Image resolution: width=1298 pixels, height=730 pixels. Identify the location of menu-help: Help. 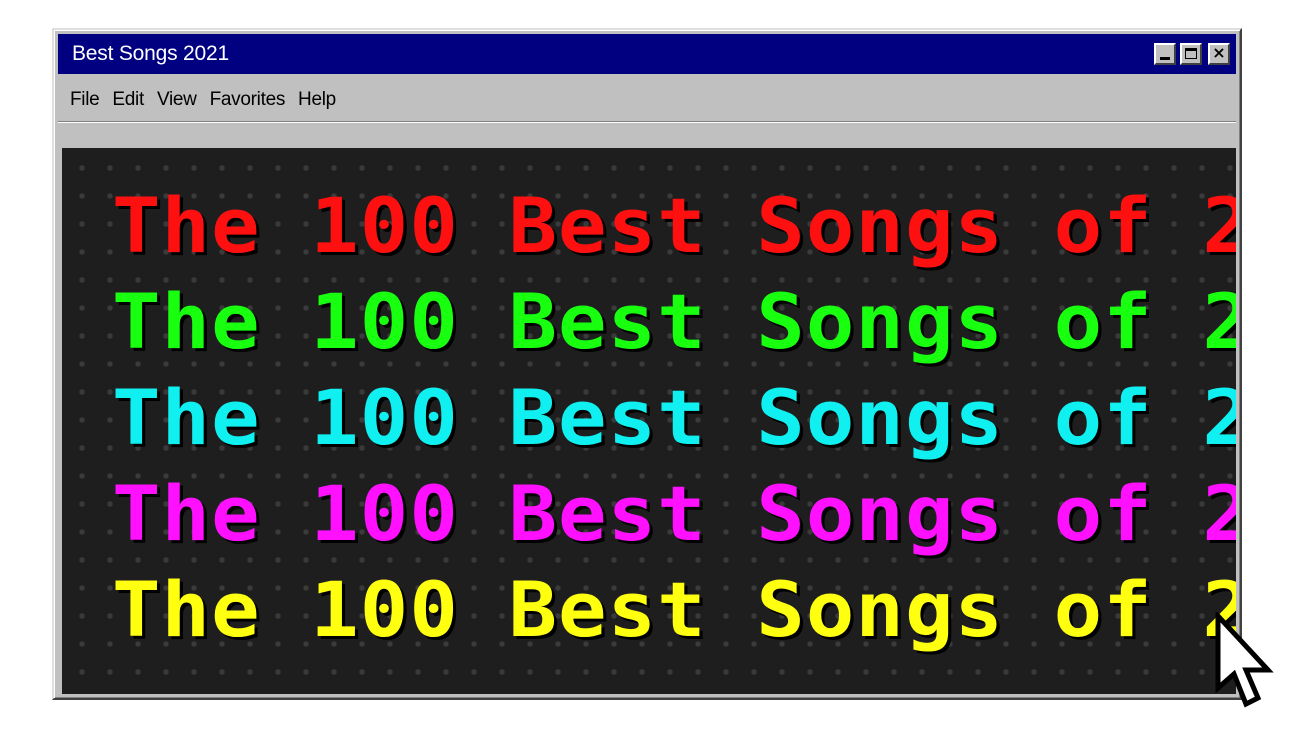
(317, 100).